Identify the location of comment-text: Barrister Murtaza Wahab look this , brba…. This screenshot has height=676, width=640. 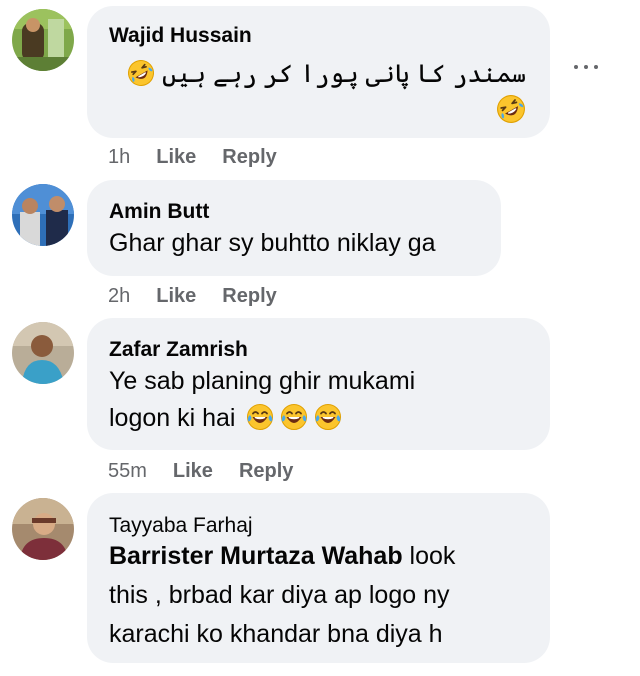
(282, 595).